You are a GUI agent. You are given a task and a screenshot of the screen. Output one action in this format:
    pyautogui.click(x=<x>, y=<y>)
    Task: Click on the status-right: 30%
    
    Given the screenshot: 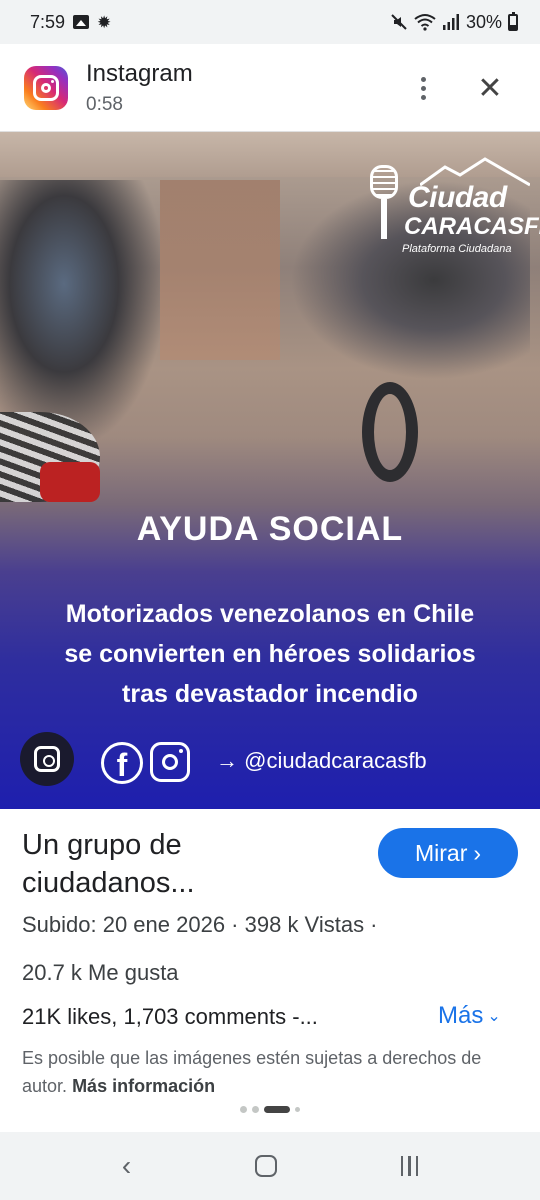 What is the action you would take?
    pyautogui.click(x=454, y=22)
    